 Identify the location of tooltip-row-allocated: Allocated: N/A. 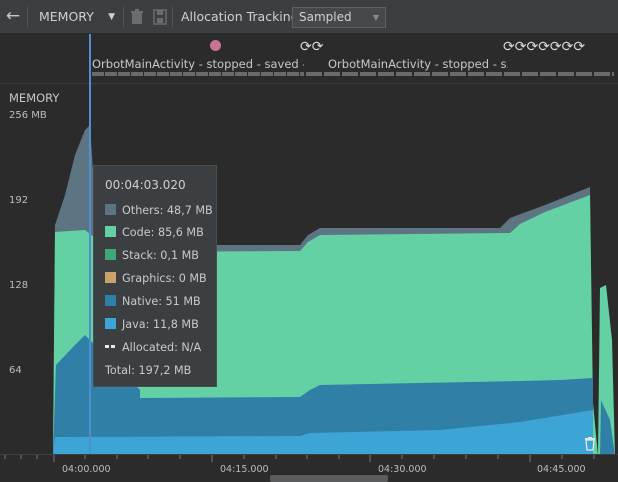
(153, 348).